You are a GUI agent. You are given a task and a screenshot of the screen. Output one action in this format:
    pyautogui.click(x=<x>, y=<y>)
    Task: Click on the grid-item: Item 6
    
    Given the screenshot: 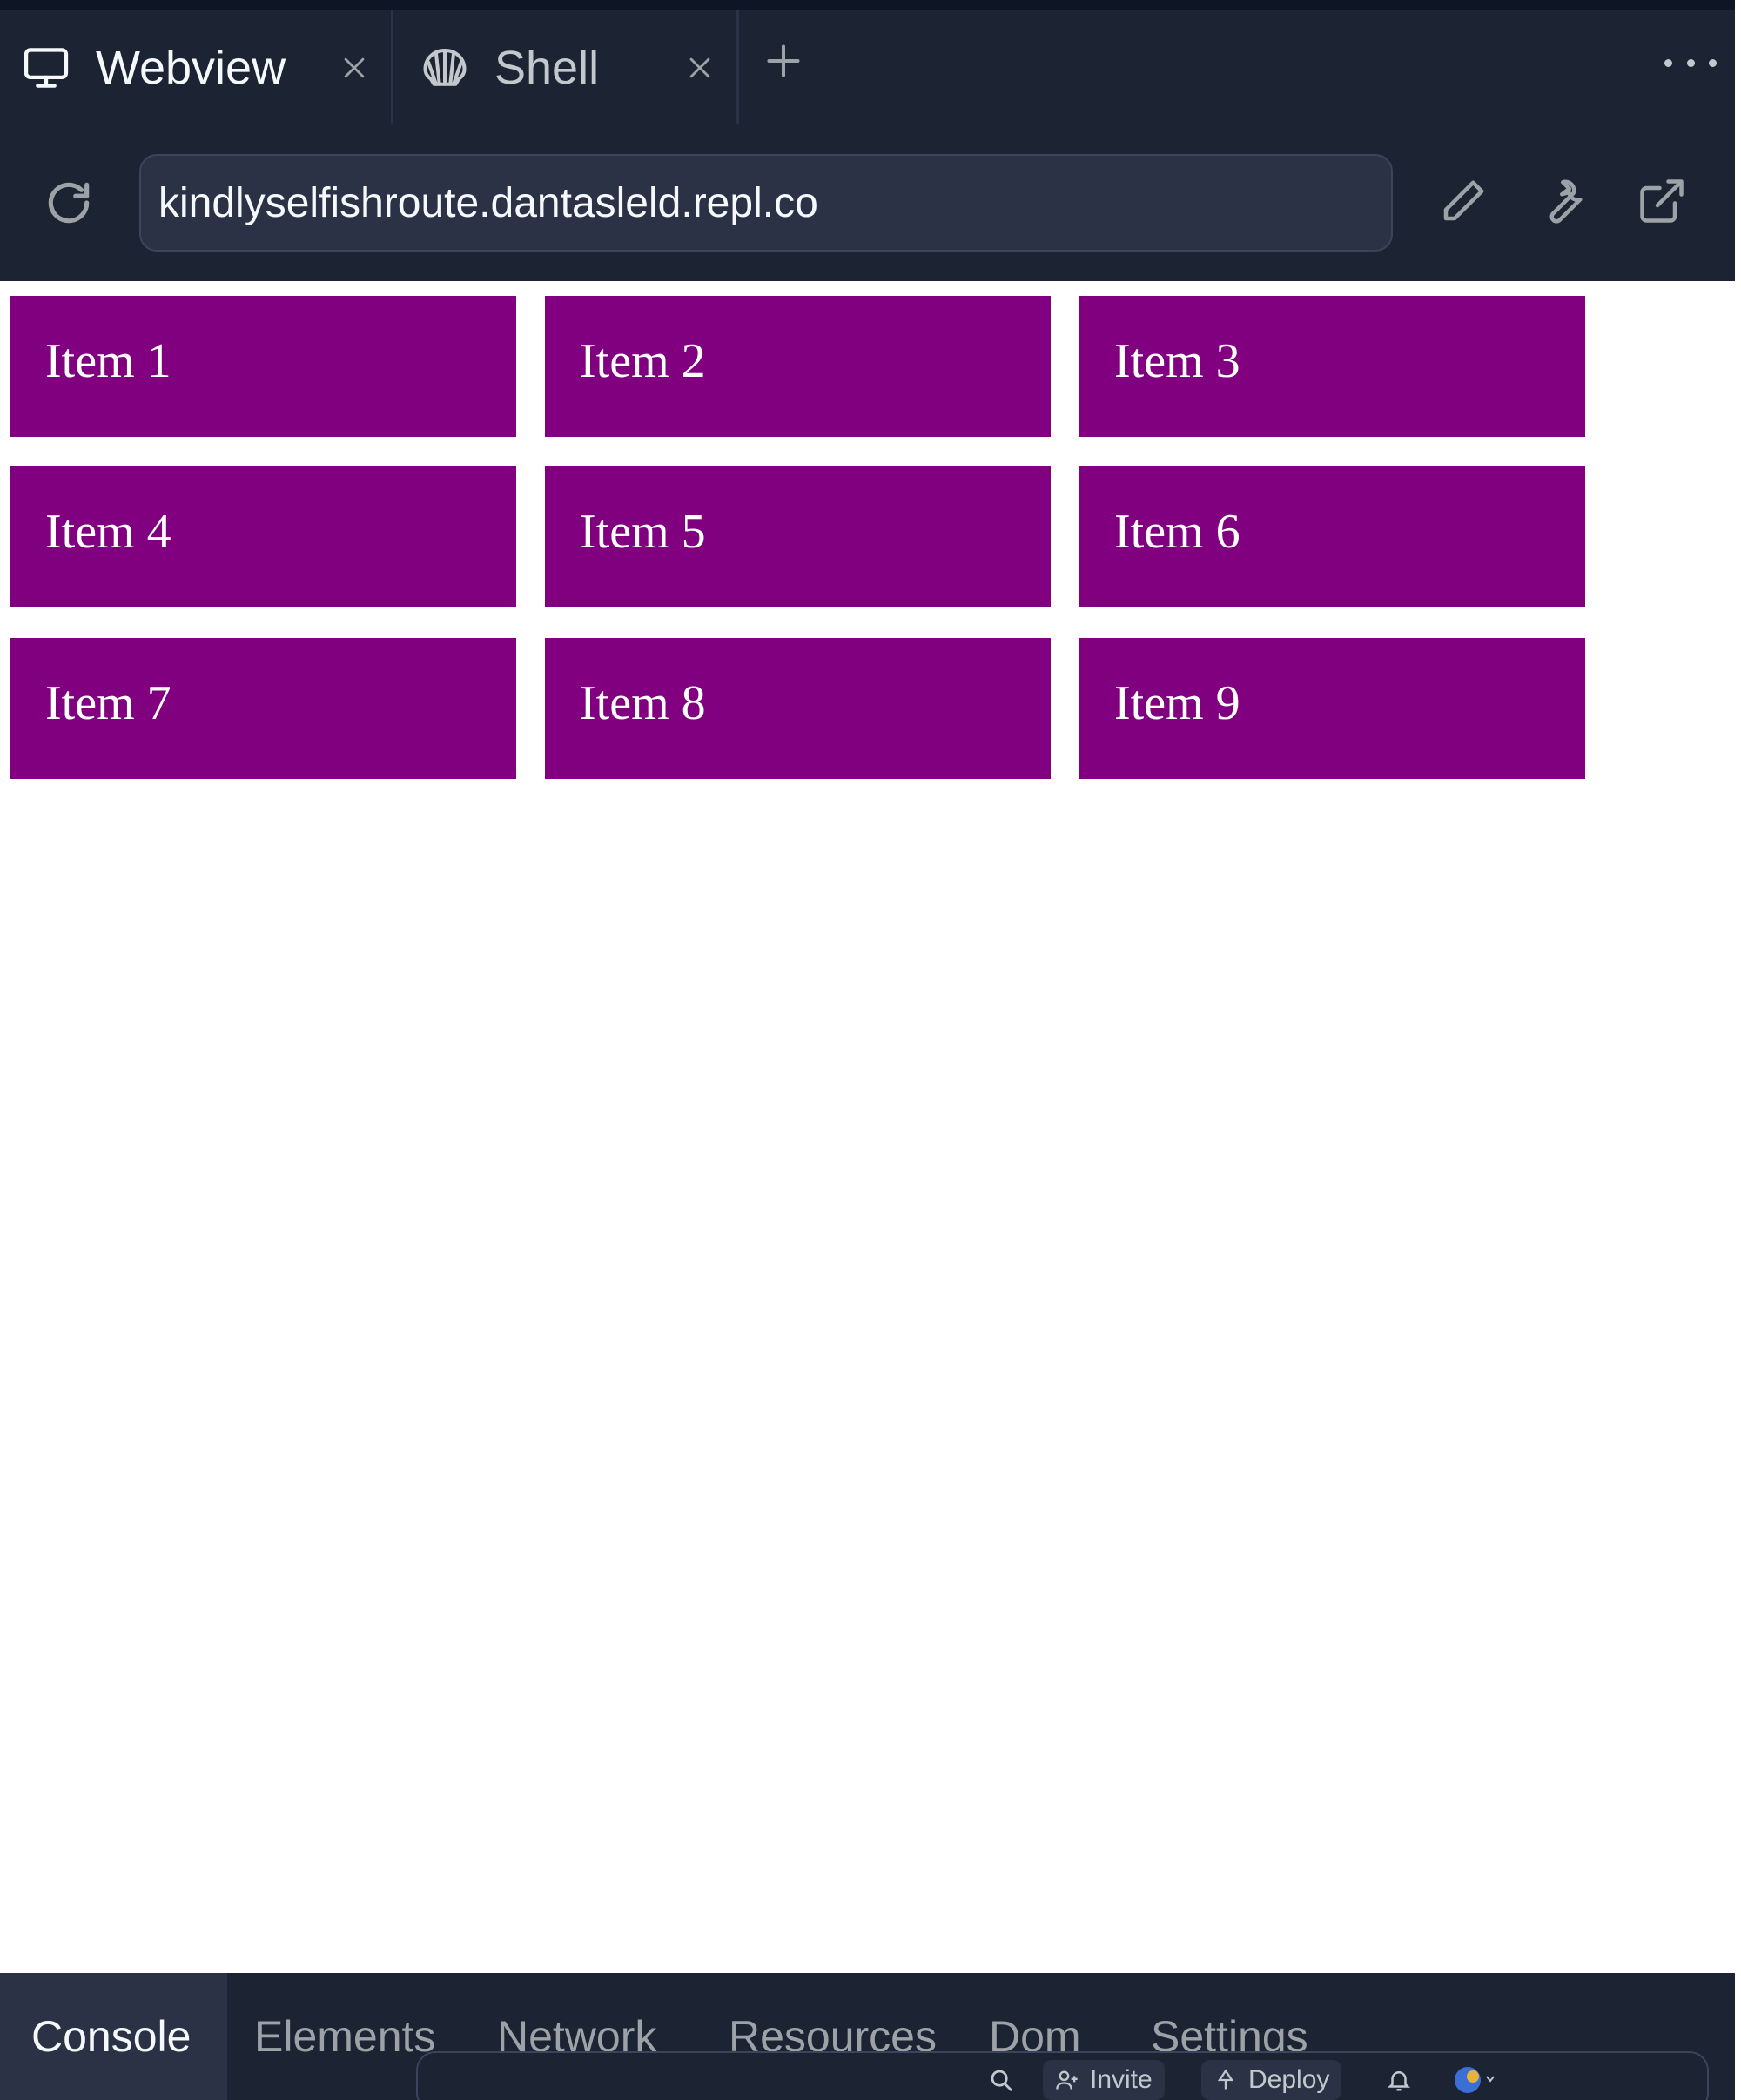 What is the action you would take?
    pyautogui.click(x=1332, y=536)
    